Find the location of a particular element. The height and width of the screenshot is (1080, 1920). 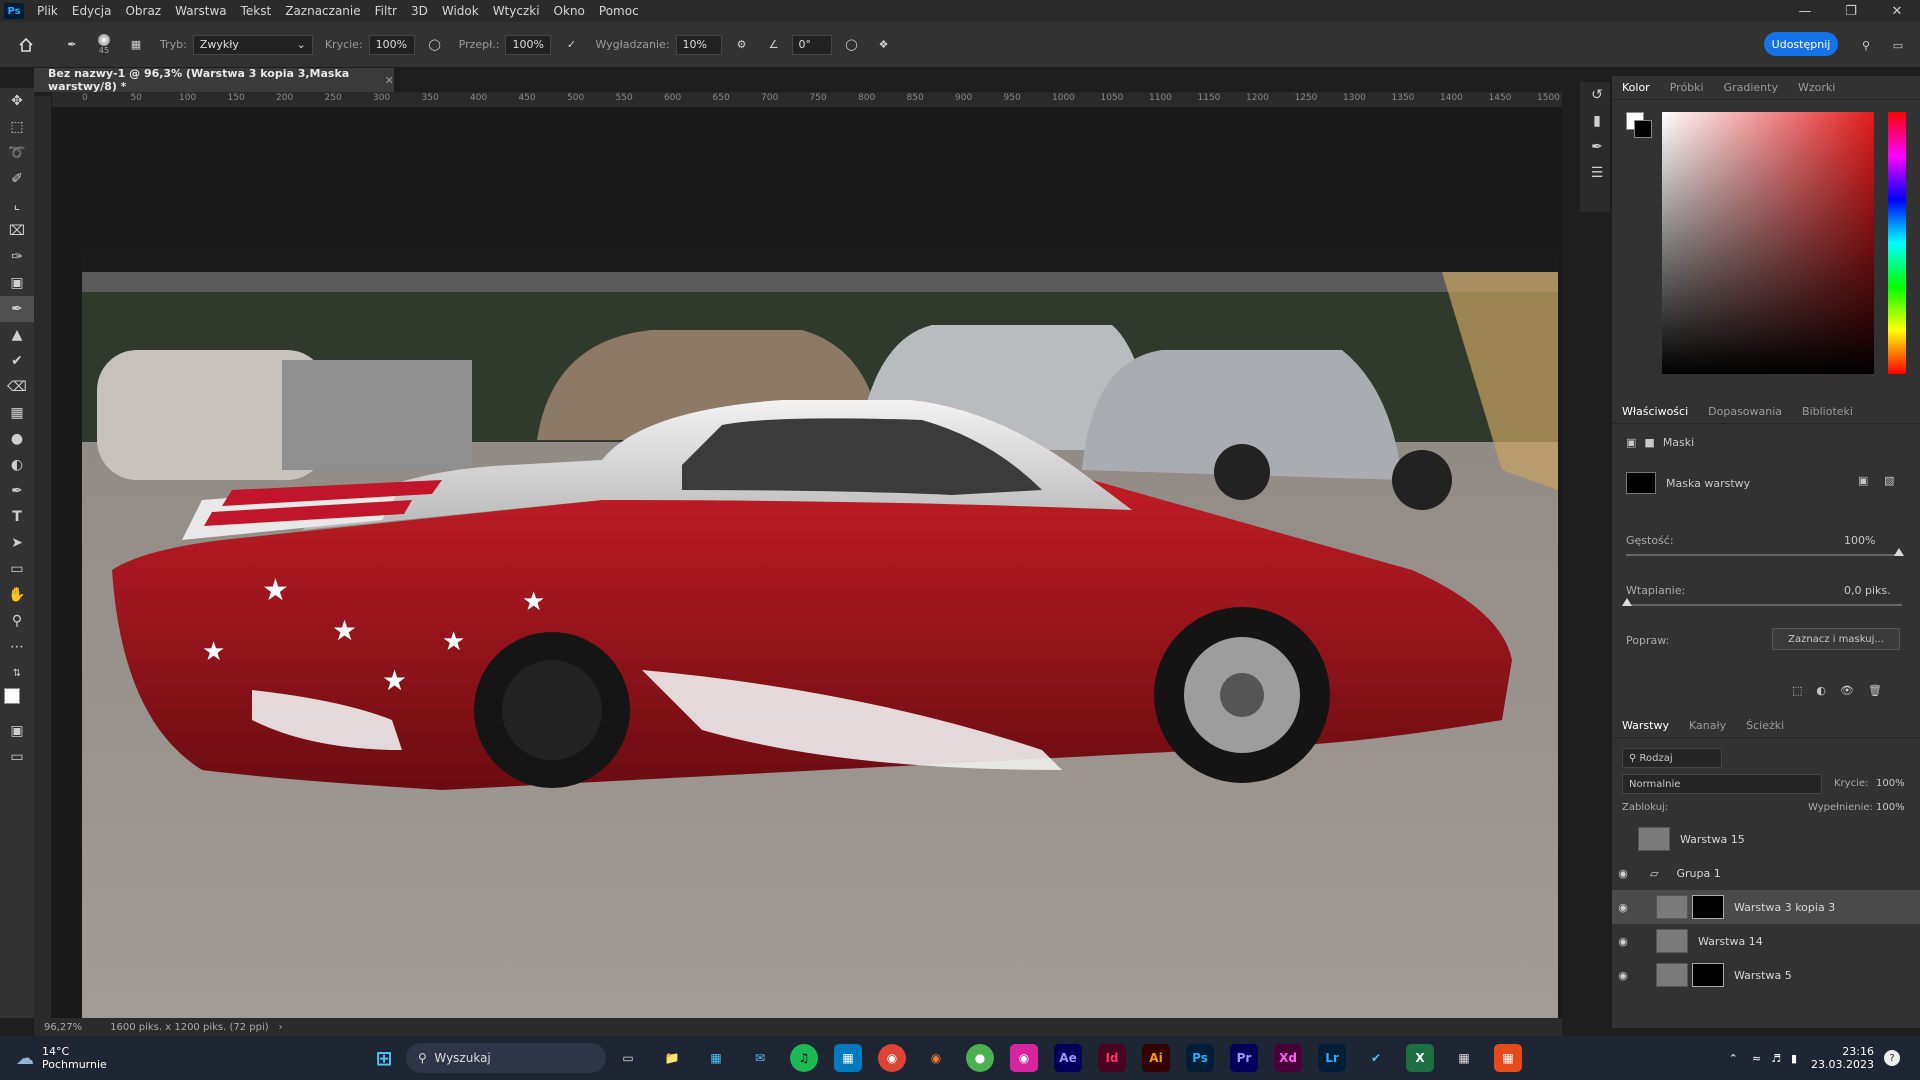

taskbar-app-xd: Xd is located at coordinates (1288, 1058).